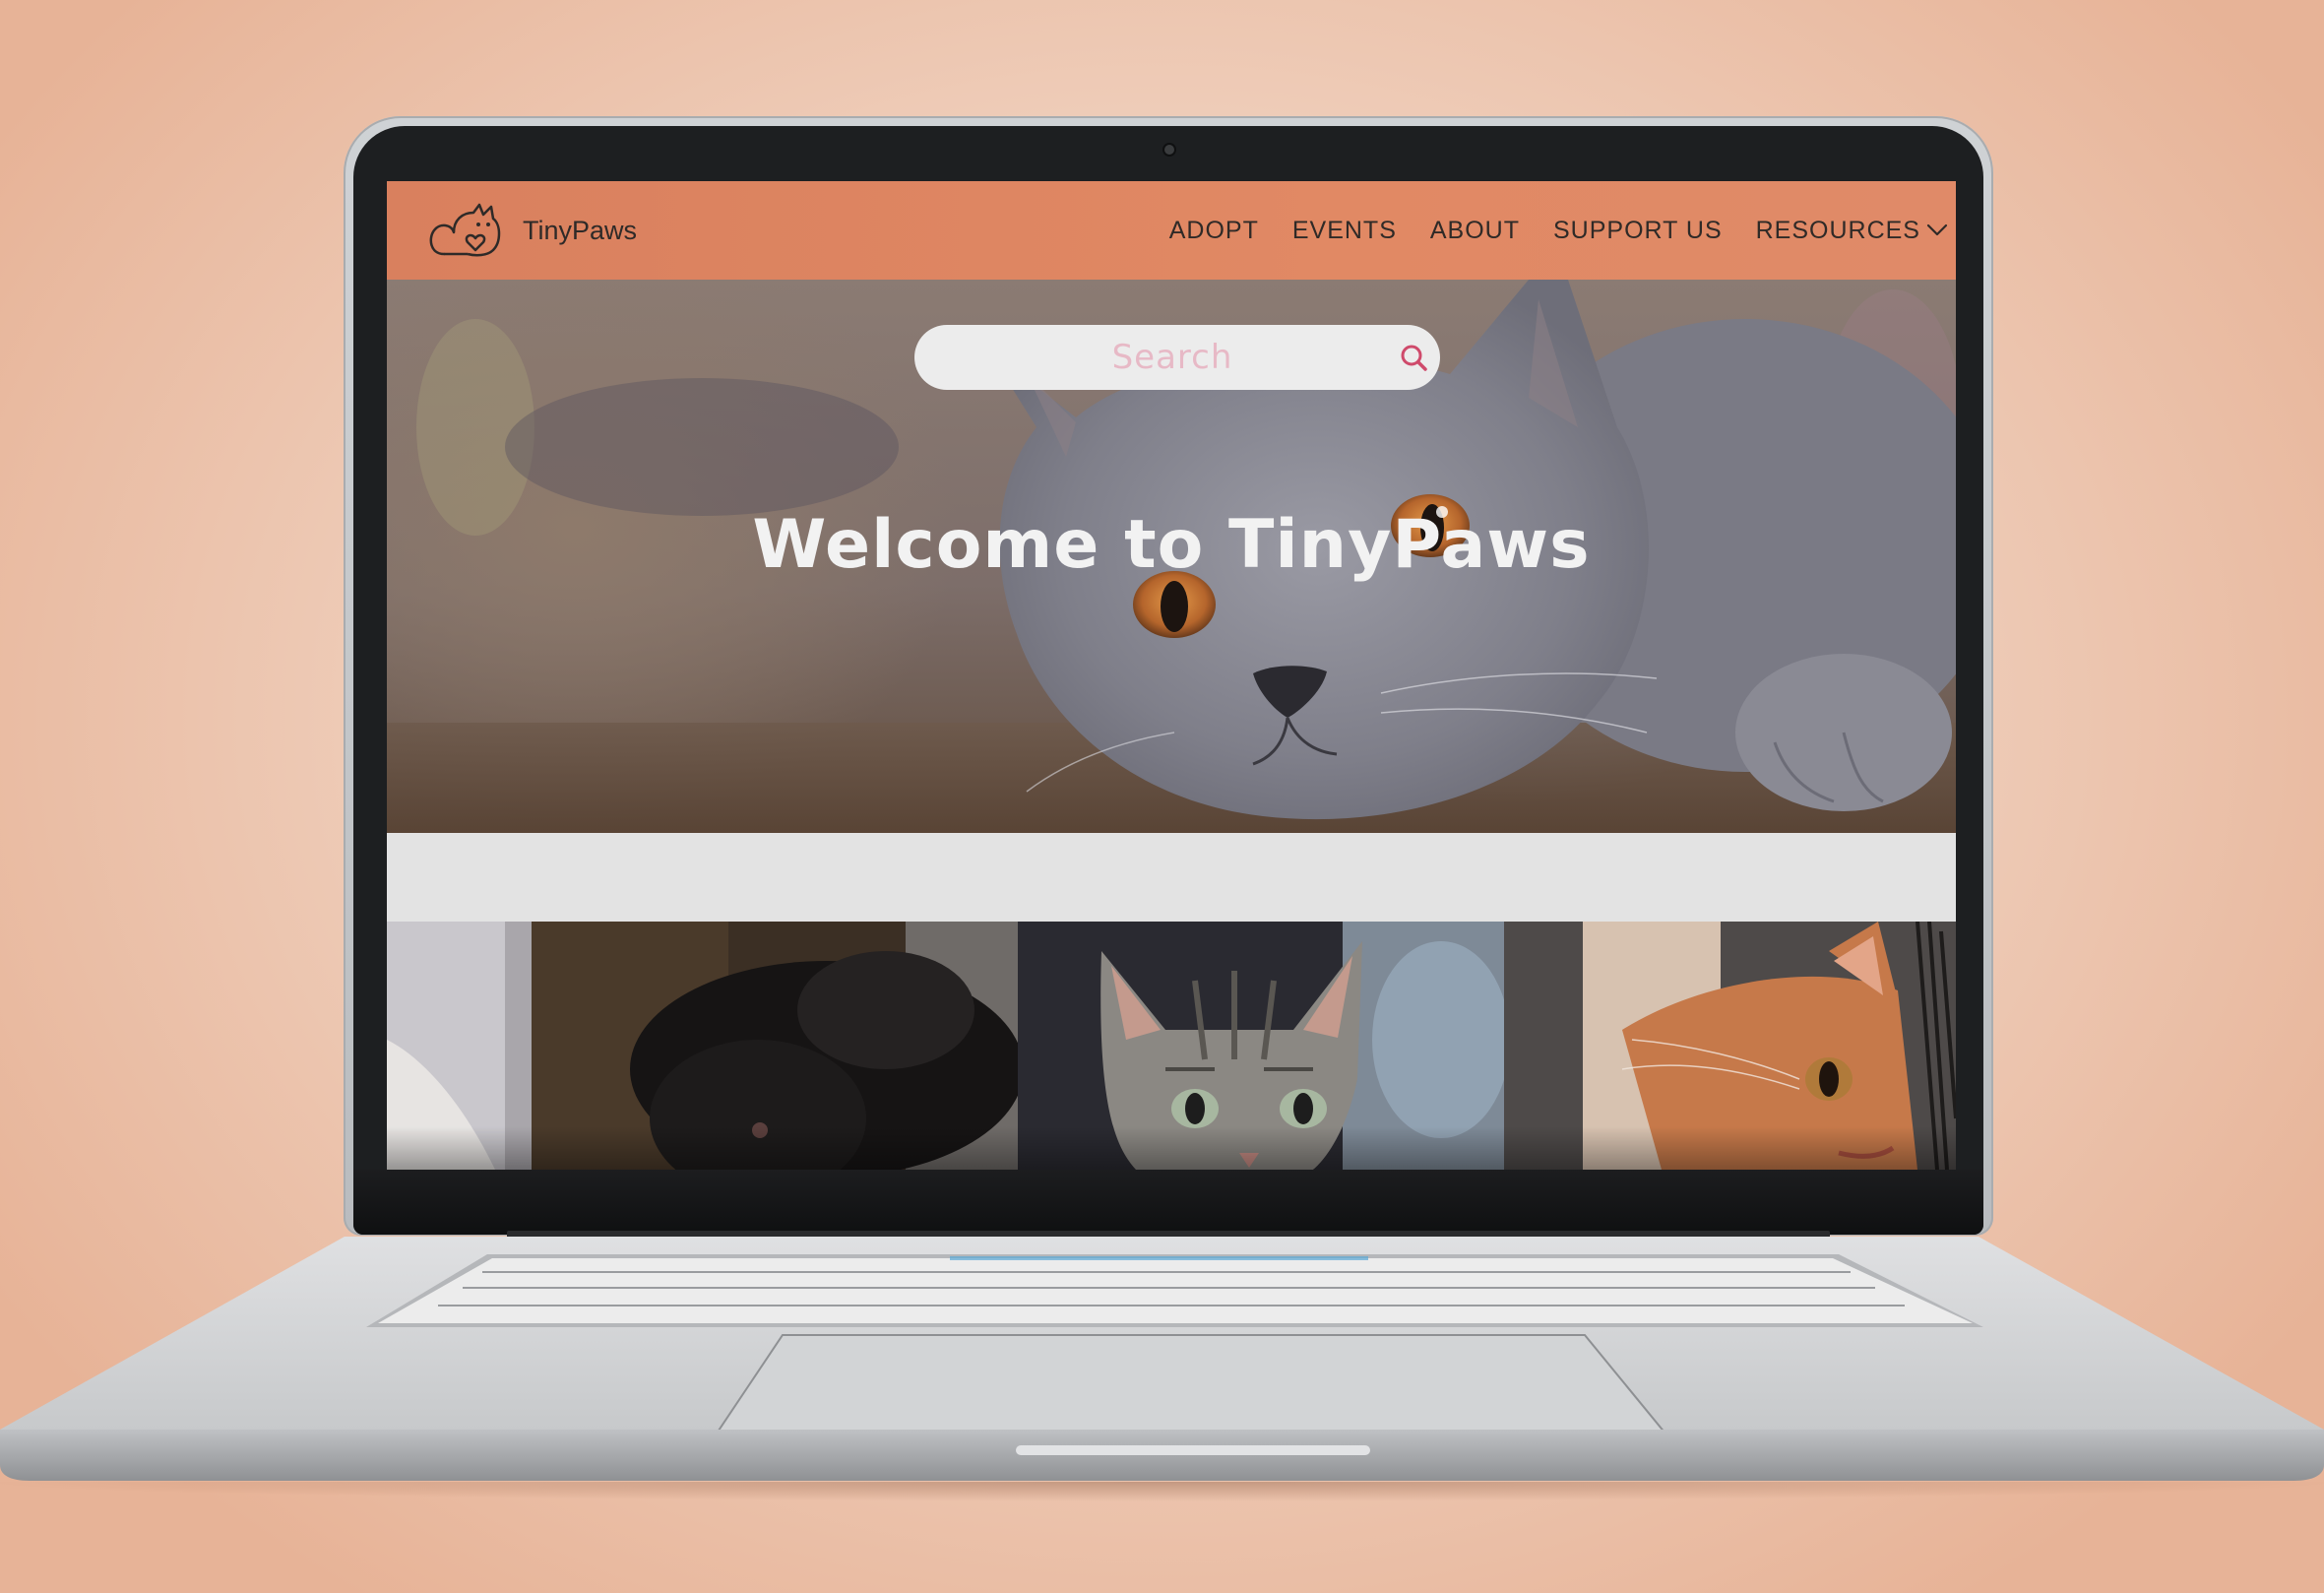  I want to click on nav-item-resources: RESOURCES, so click(1852, 231).